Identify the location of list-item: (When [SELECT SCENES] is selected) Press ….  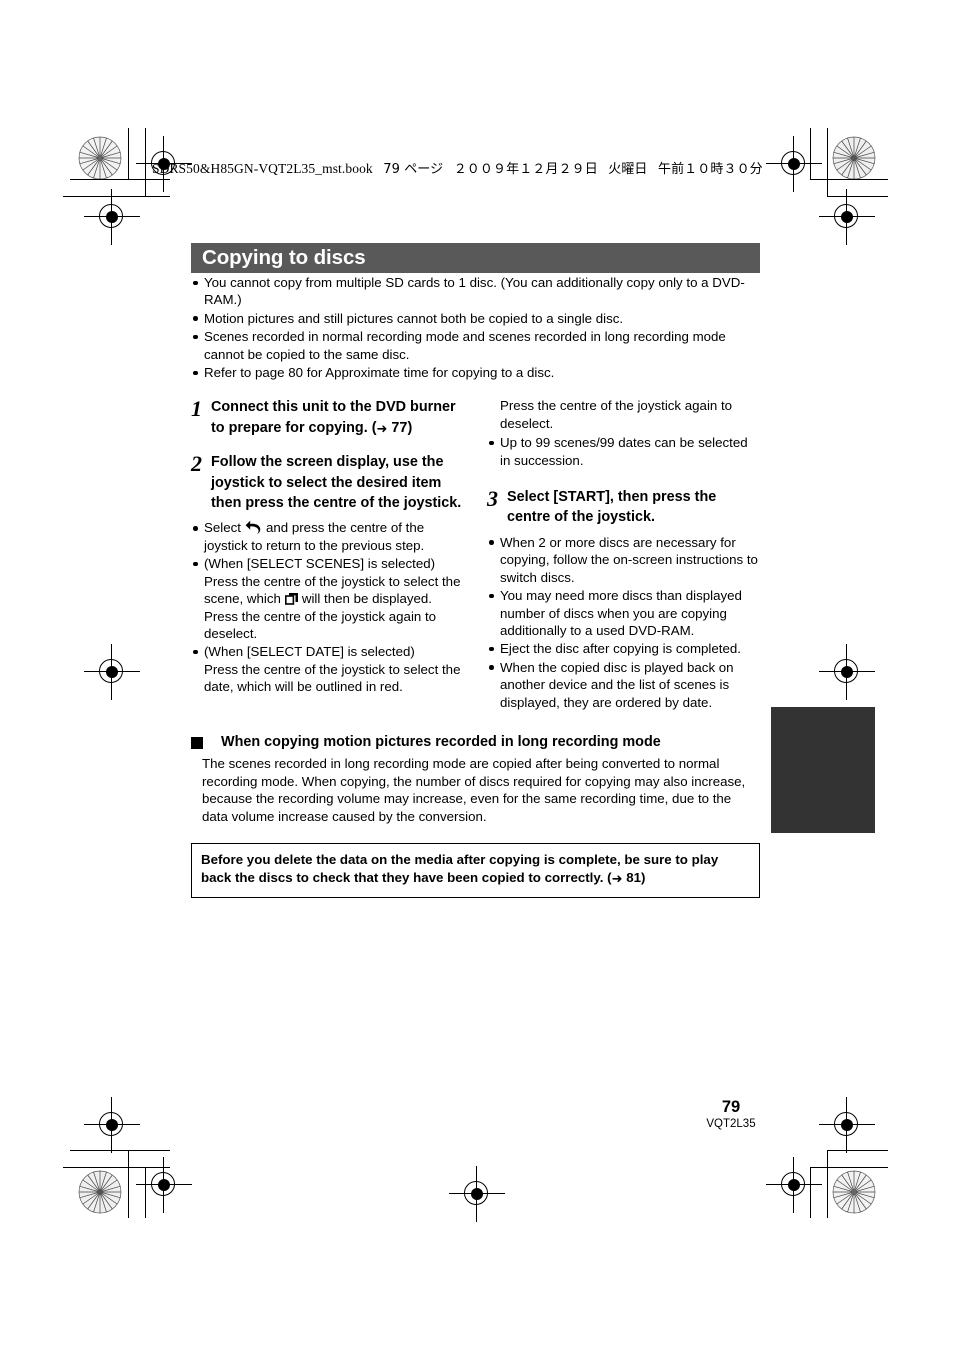
(327, 598).